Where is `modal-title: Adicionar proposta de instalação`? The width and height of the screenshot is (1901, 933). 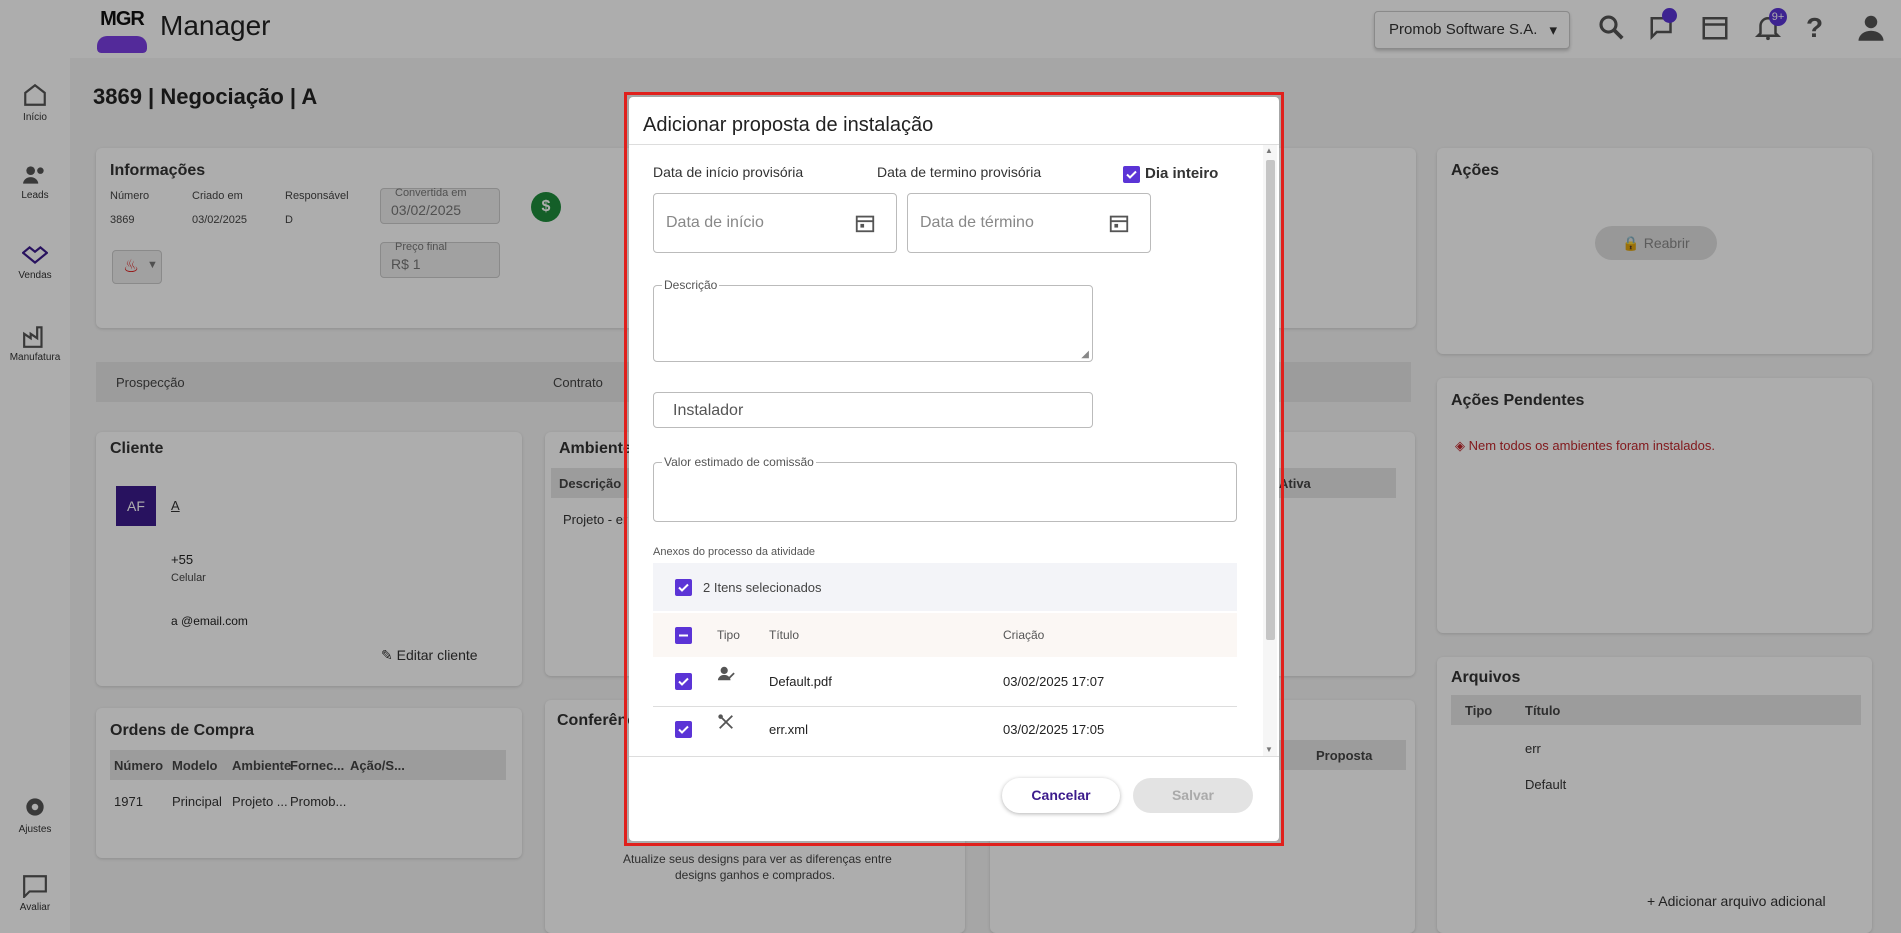
modal-title: Adicionar proposta de instalação is located at coordinates (788, 125).